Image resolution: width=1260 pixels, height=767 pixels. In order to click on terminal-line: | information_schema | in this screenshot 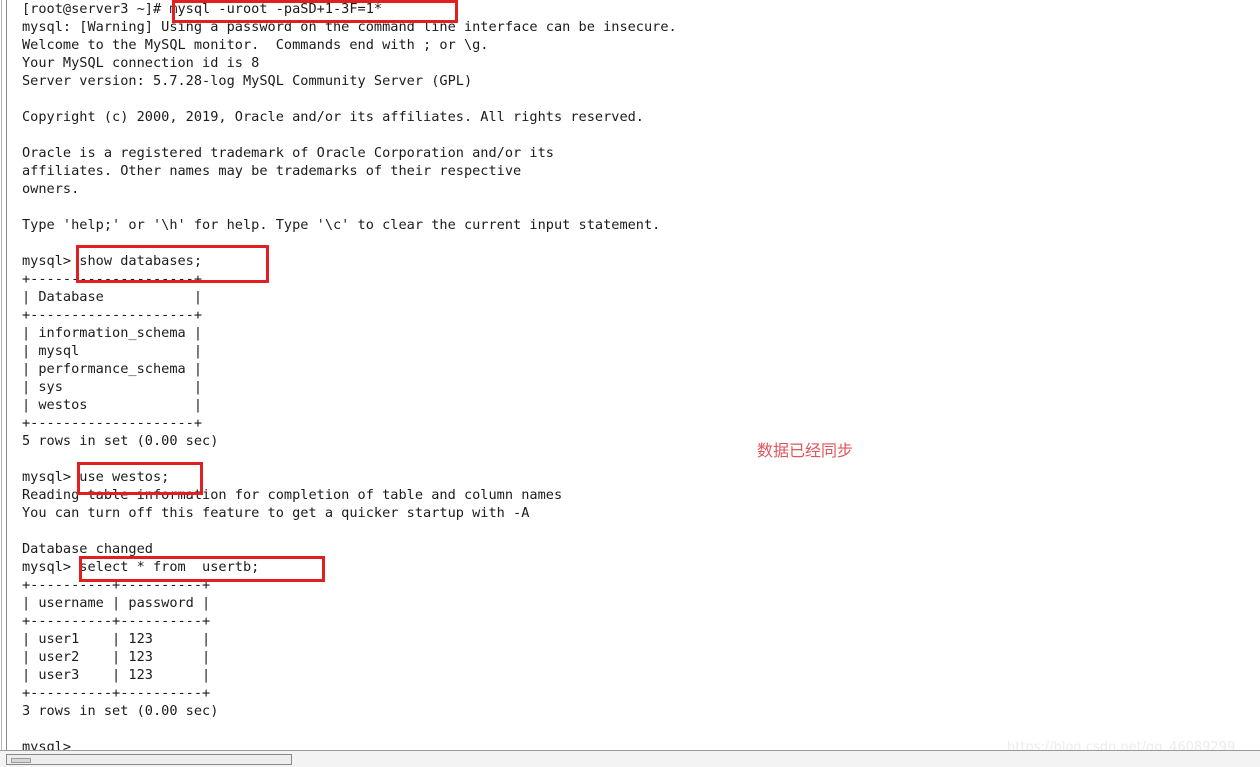, I will do `click(112, 333)`.